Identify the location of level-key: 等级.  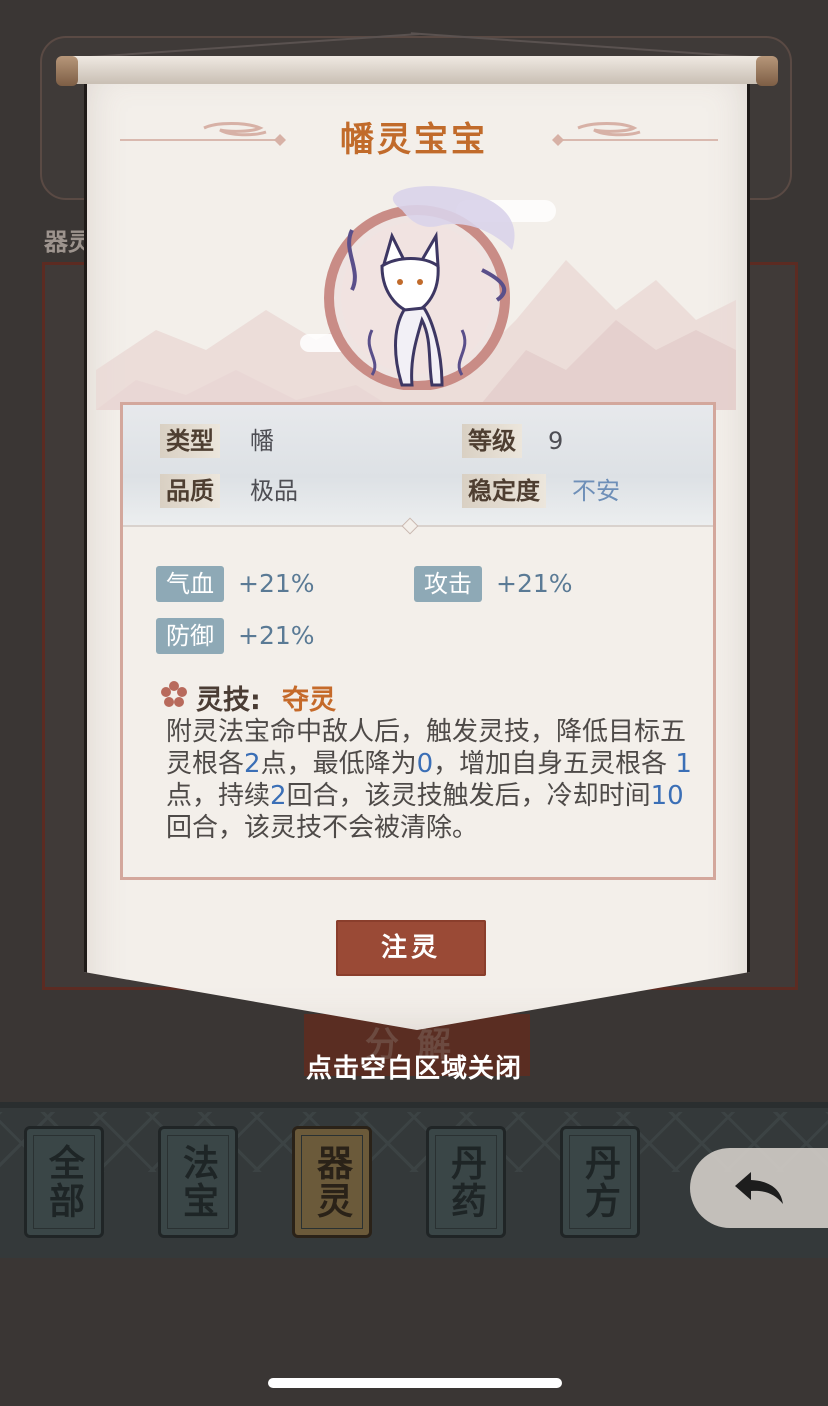
(492, 441).